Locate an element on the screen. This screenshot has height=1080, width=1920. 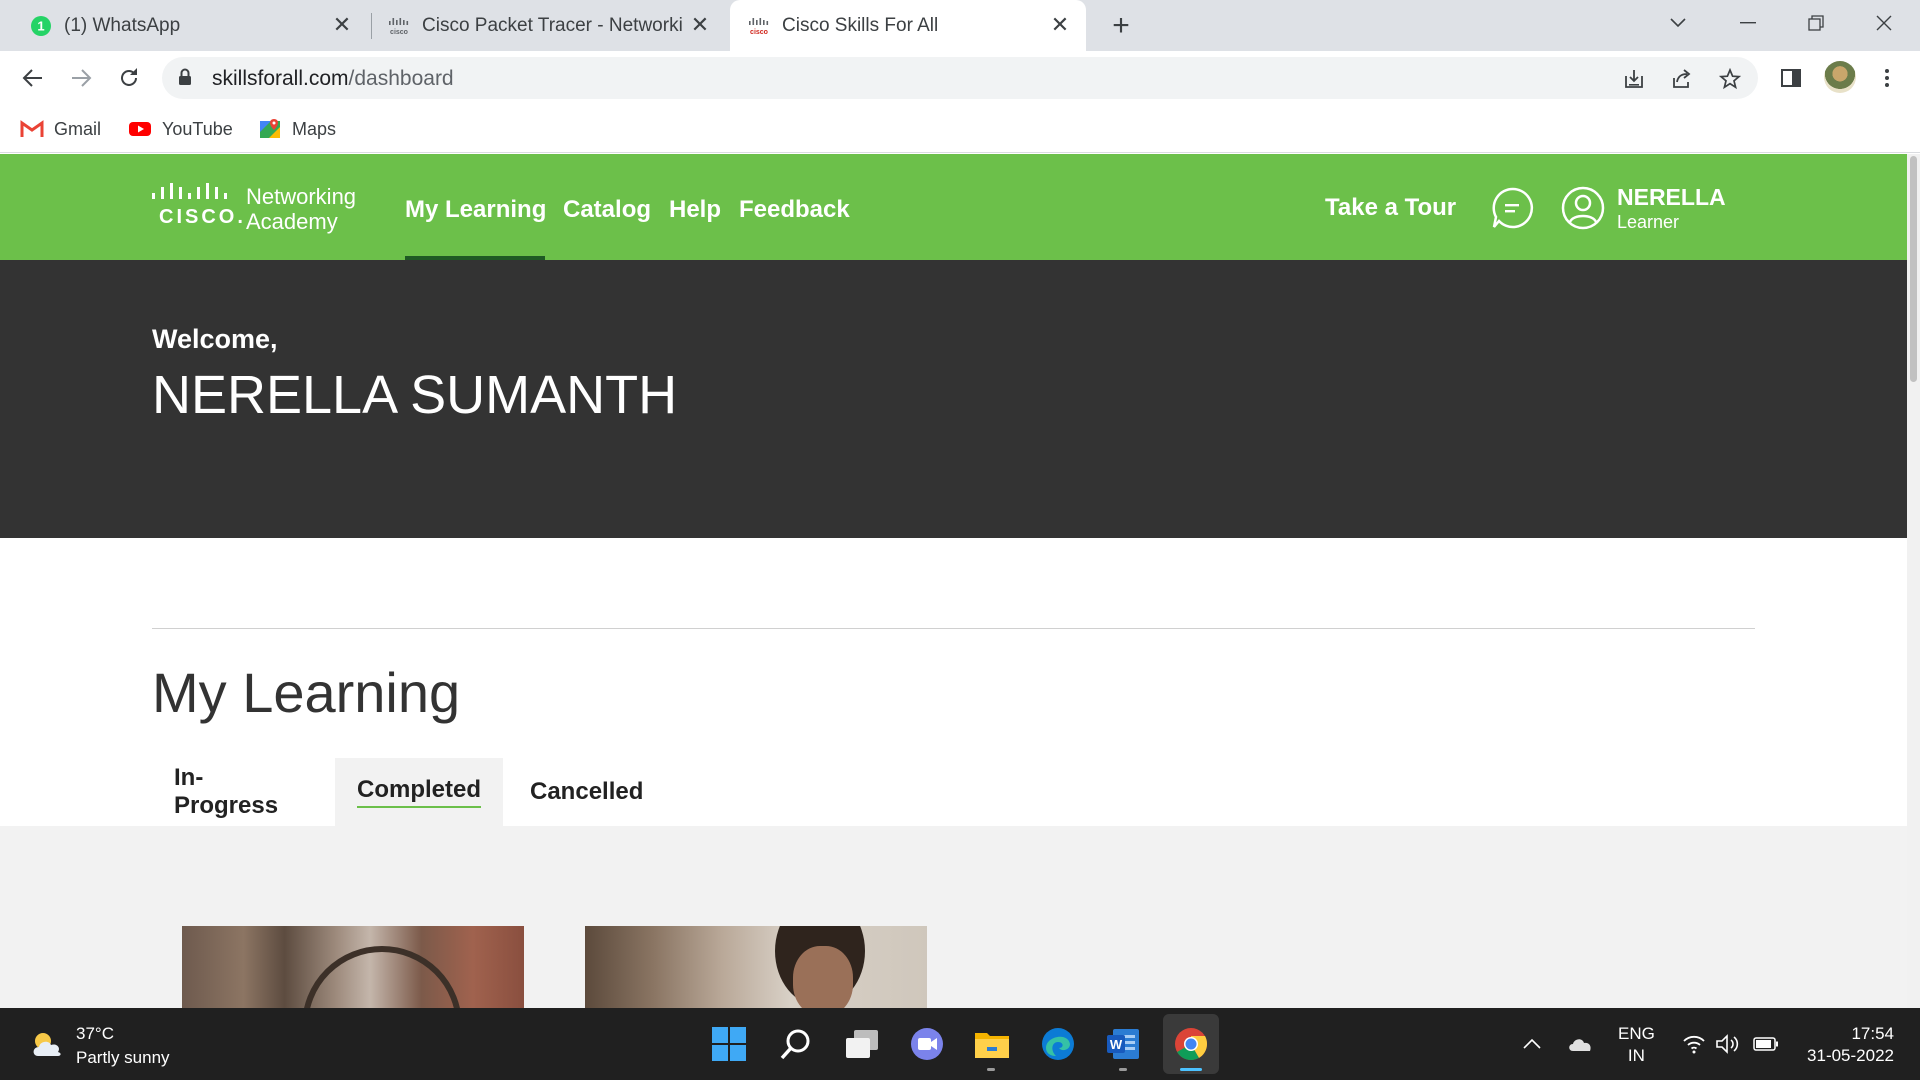
restore-button is located at coordinates (1816, 23).